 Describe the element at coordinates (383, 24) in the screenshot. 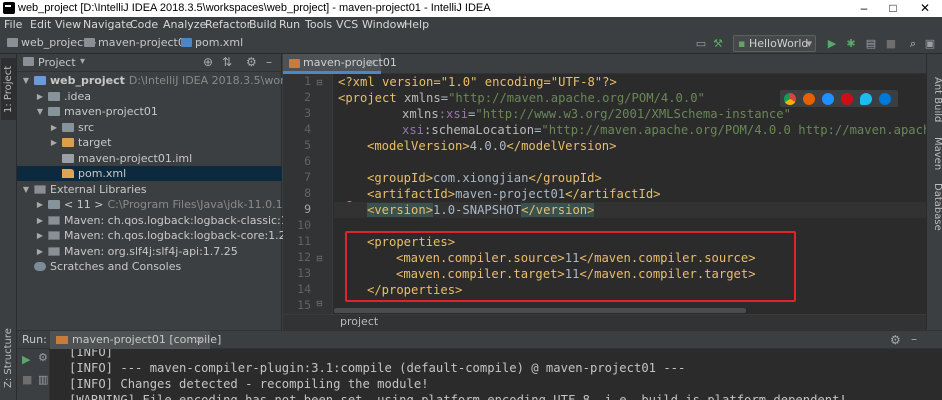

I see `menu-window: Window` at that location.